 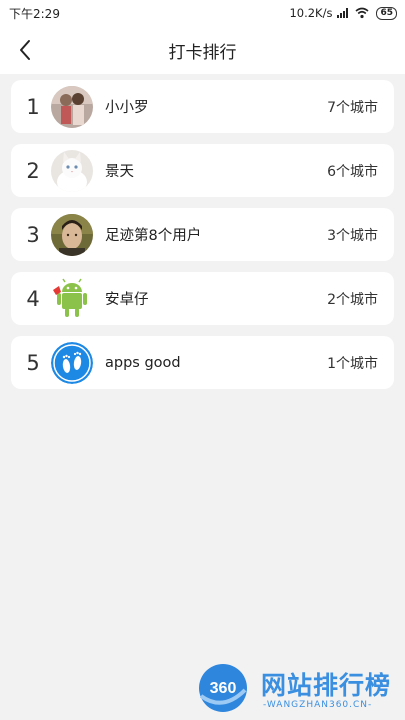 I want to click on ranking-item: 2 景天 6个城市, so click(x=202, y=170).